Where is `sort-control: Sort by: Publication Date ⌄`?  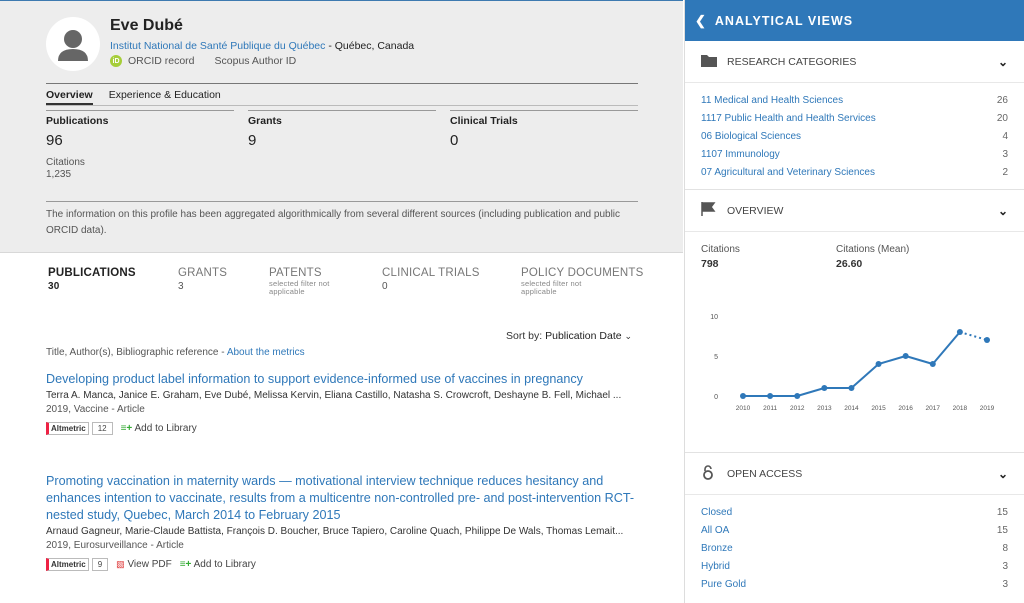 sort-control: Sort by: Publication Date ⌄ is located at coordinates (569, 336).